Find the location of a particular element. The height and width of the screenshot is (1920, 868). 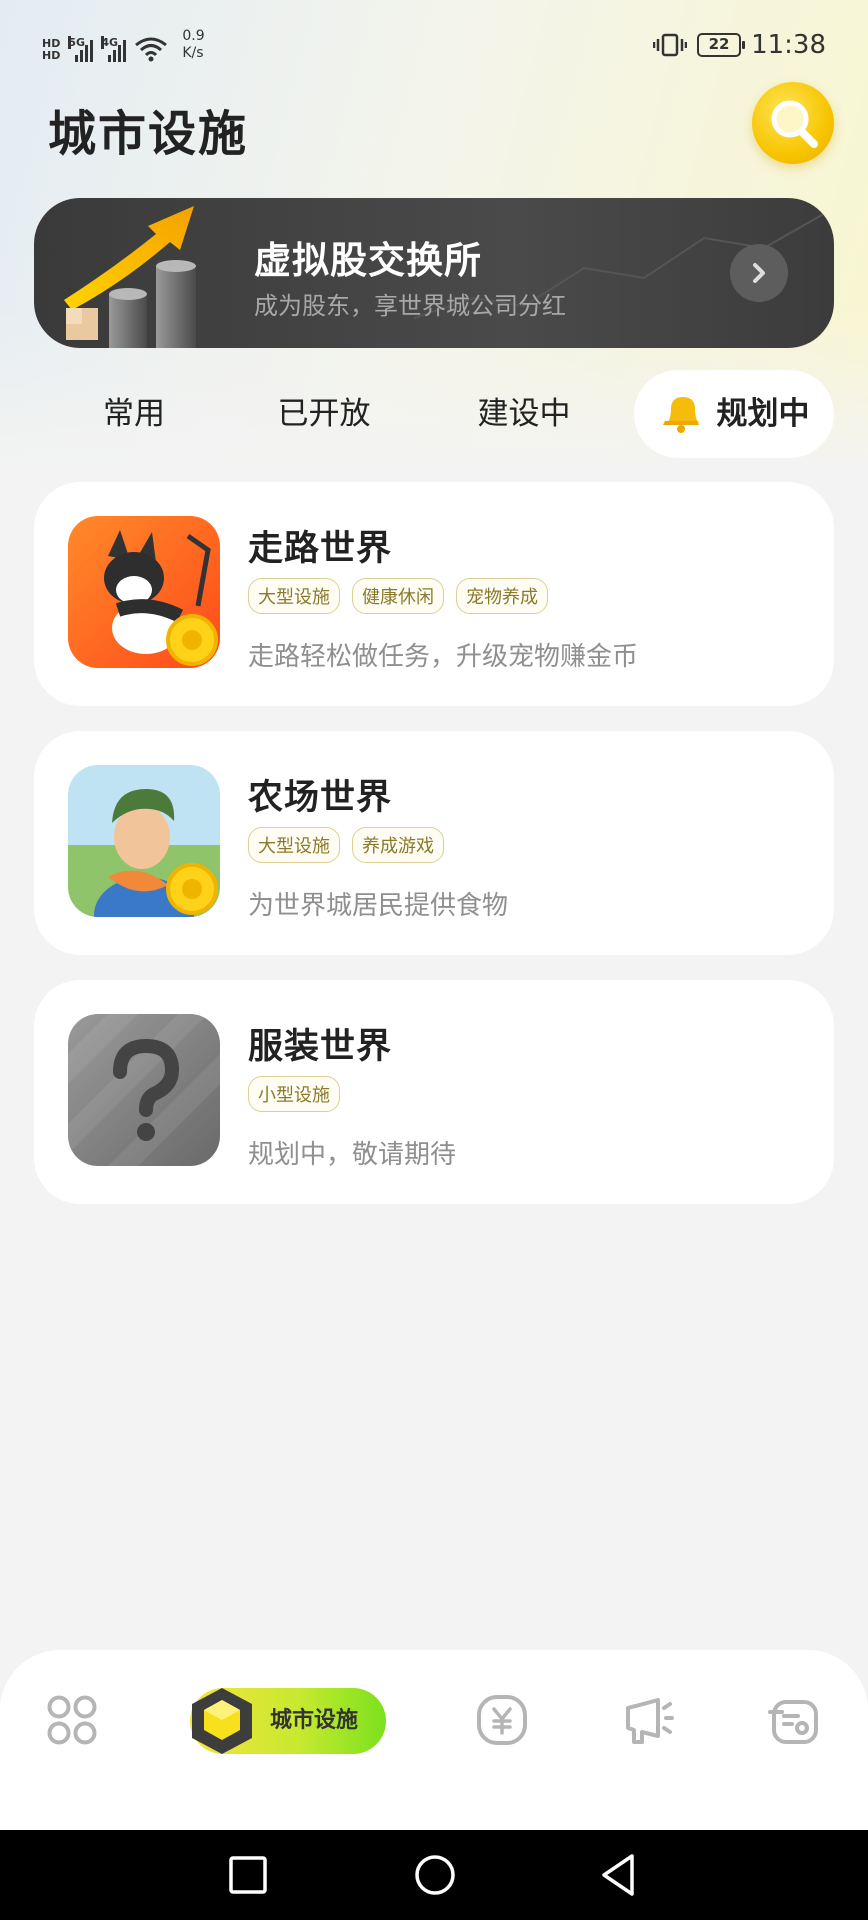

signal-5g-icon: 5G is located at coordinates (81, 49).